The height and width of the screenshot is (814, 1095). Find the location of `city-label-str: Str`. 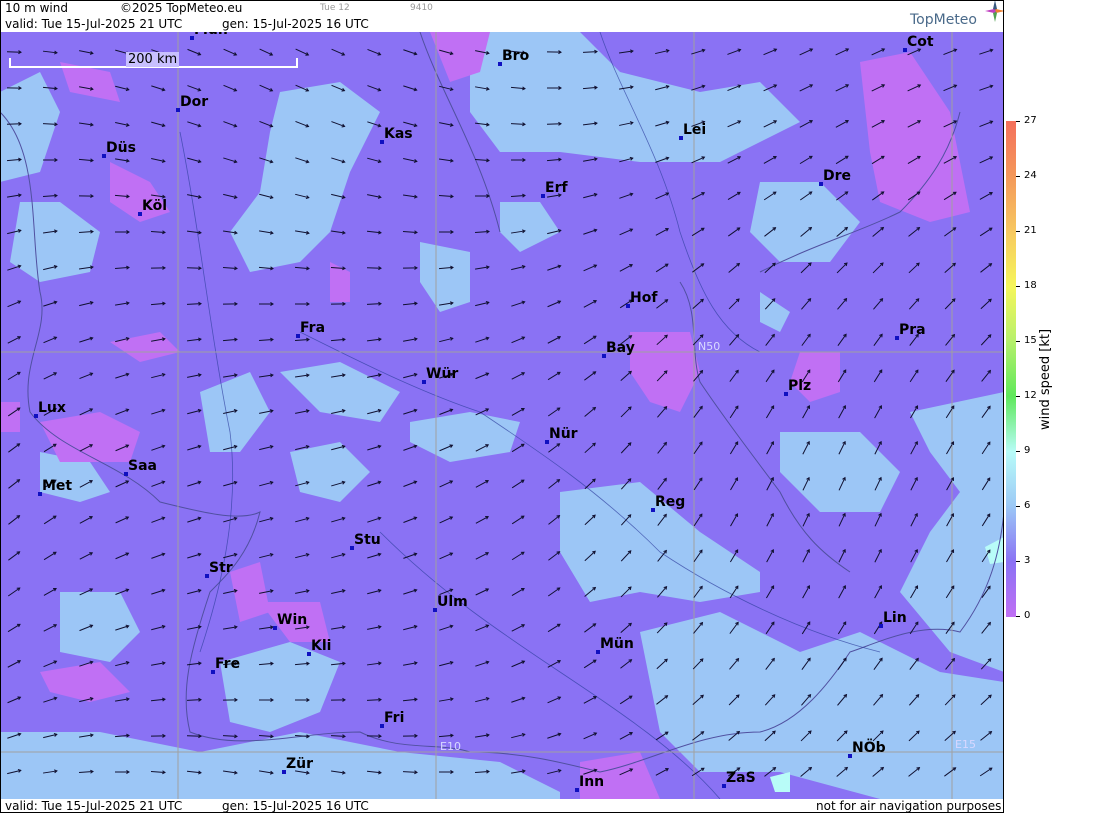

city-label-str: Str is located at coordinates (221, 568).